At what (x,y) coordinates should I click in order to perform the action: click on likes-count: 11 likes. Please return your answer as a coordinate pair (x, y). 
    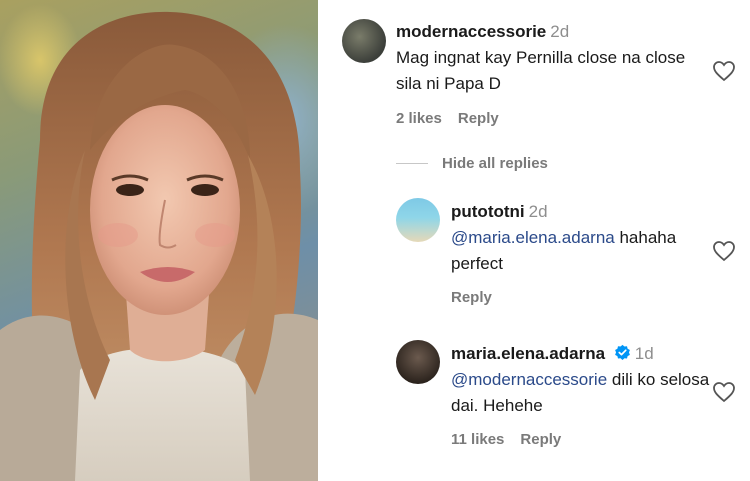
    Looking at the image, I should click on (477, 439).